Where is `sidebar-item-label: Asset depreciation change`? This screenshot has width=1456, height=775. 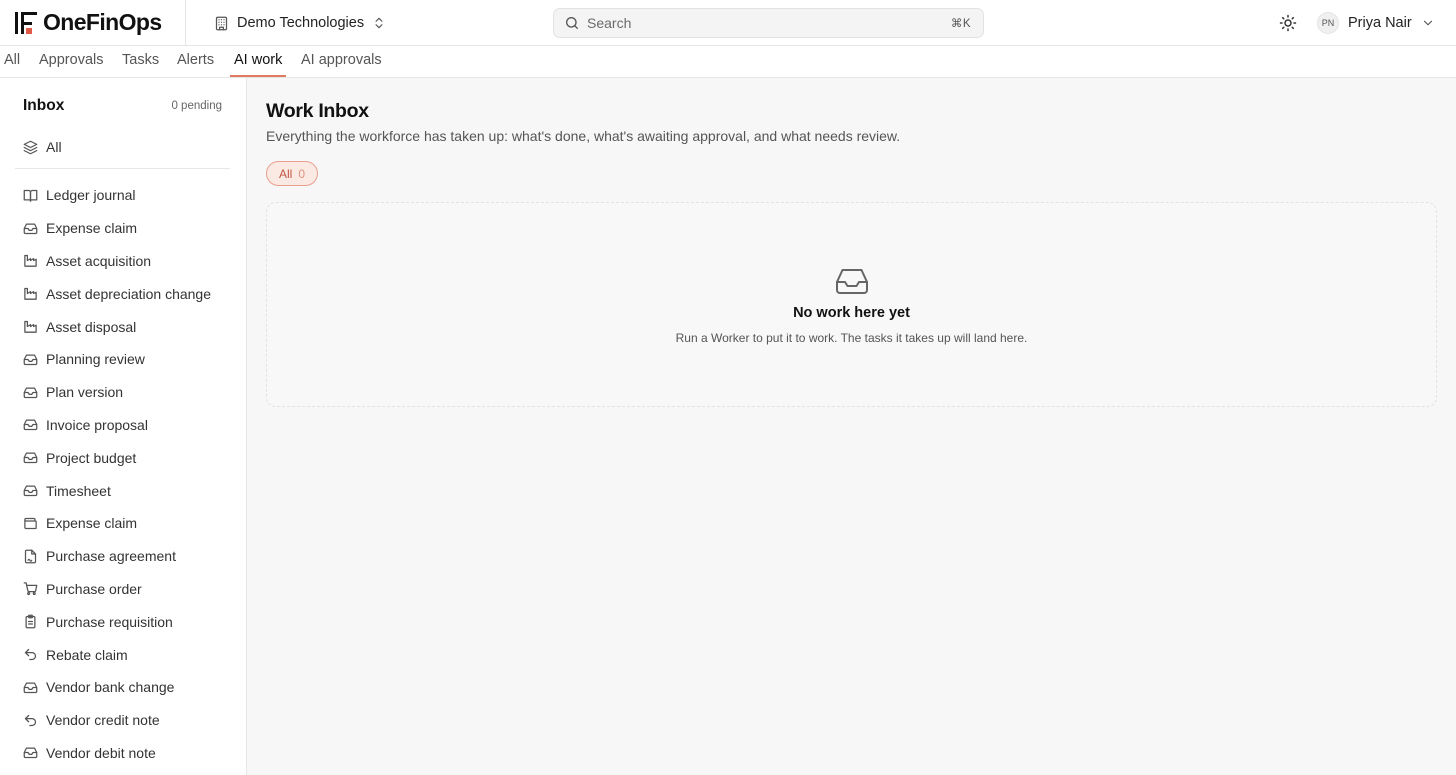
sidebar-item-label: Asset depreciation change is located at coordinates (128, 293).